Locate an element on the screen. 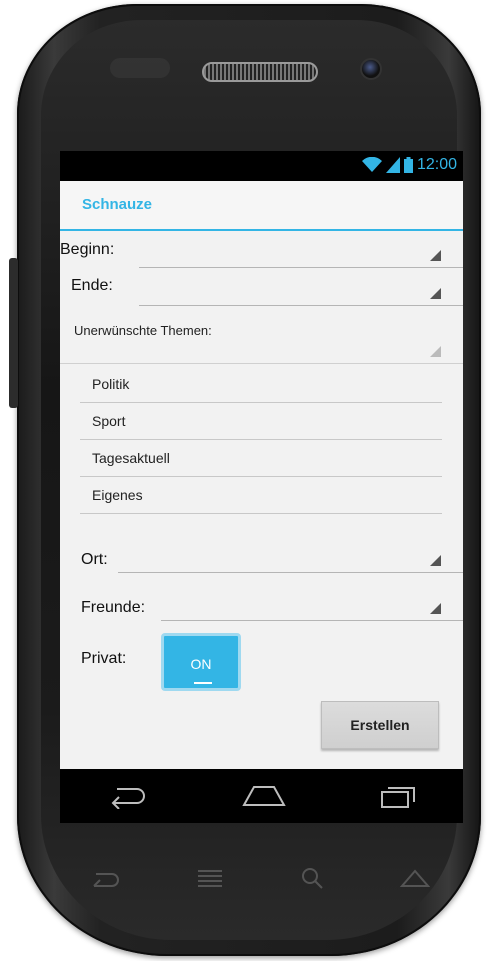 This screenshot has width=491, height=961. privat-toggle-label: ON is located at coordinates (201, 664).